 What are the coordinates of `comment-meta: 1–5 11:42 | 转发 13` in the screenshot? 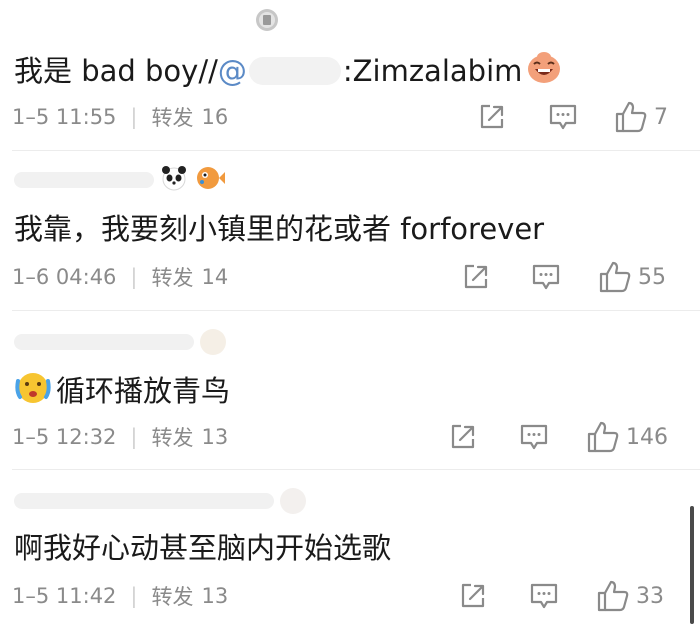 It's located at (120, 596).